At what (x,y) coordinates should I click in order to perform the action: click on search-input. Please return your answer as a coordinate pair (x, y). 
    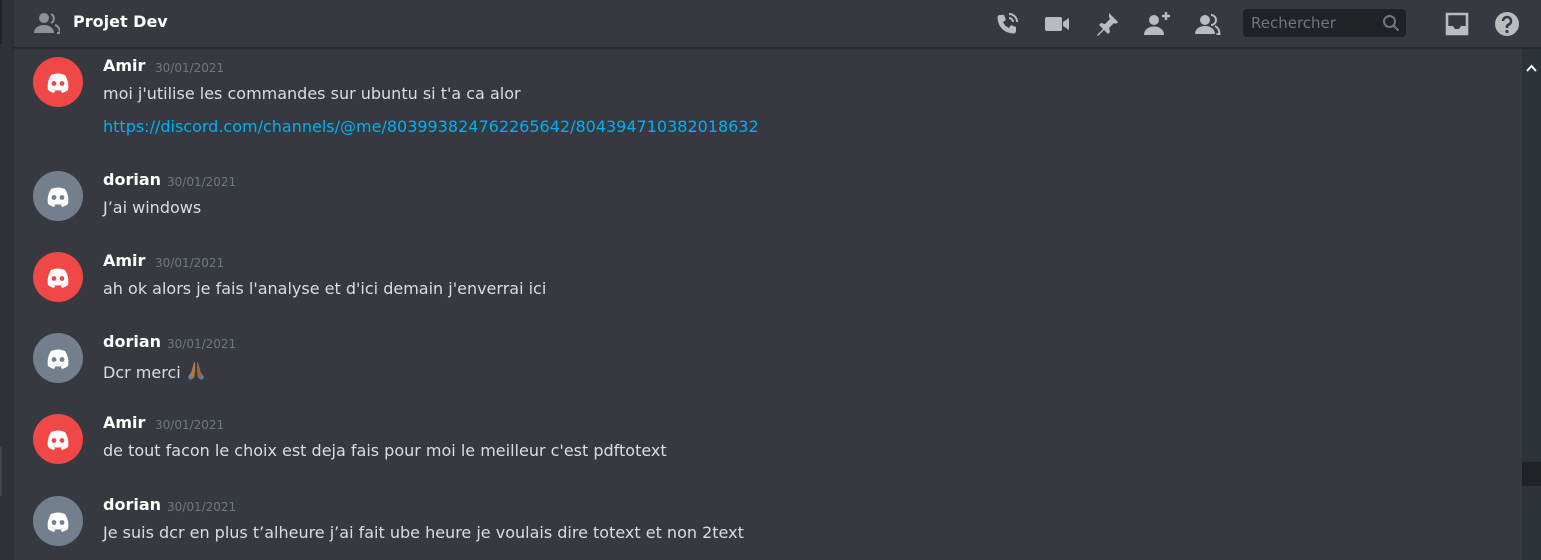
    Looking at the image, I should click on (1310, 23).